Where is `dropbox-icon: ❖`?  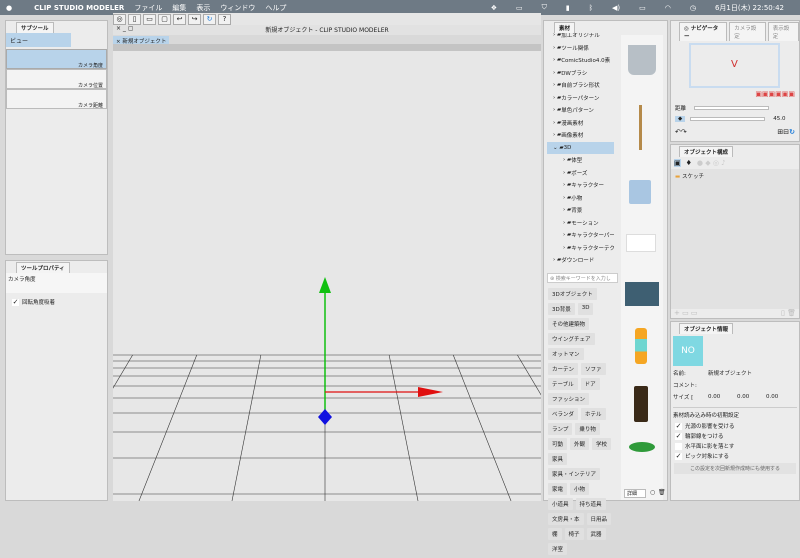 dropbox-icon: ❖ is located at coordinates (494, 8).